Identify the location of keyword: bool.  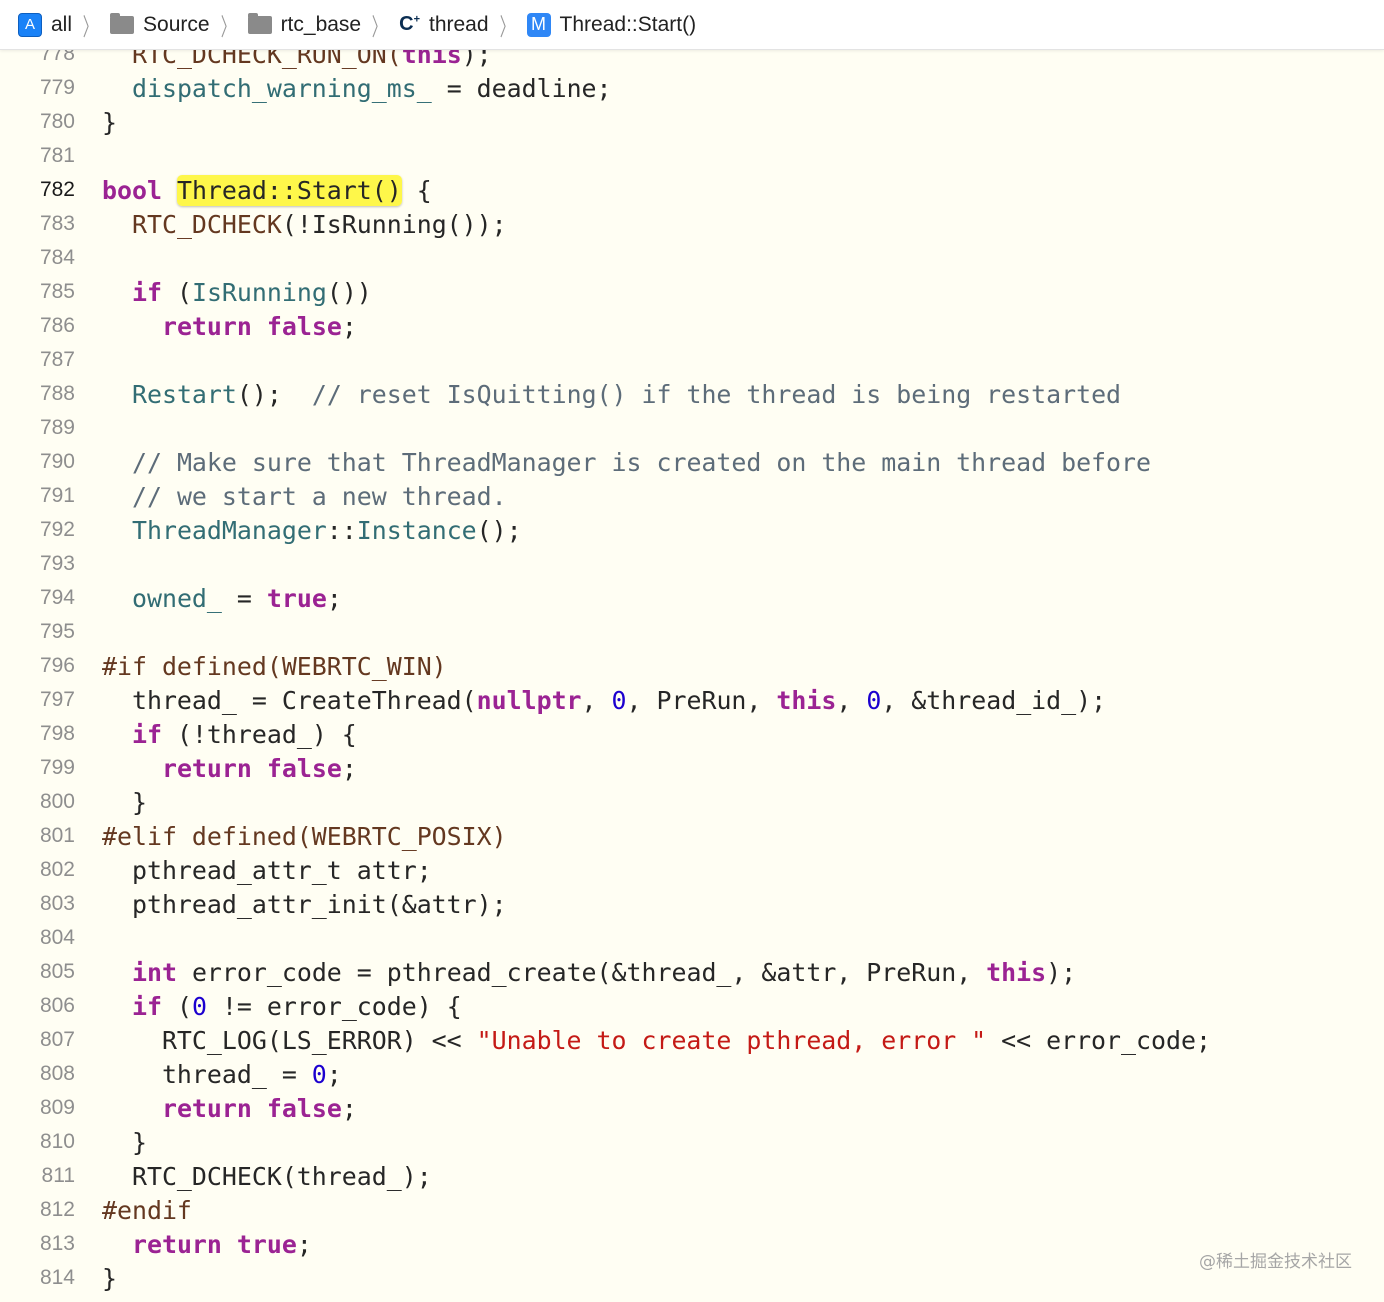
(132, 190).